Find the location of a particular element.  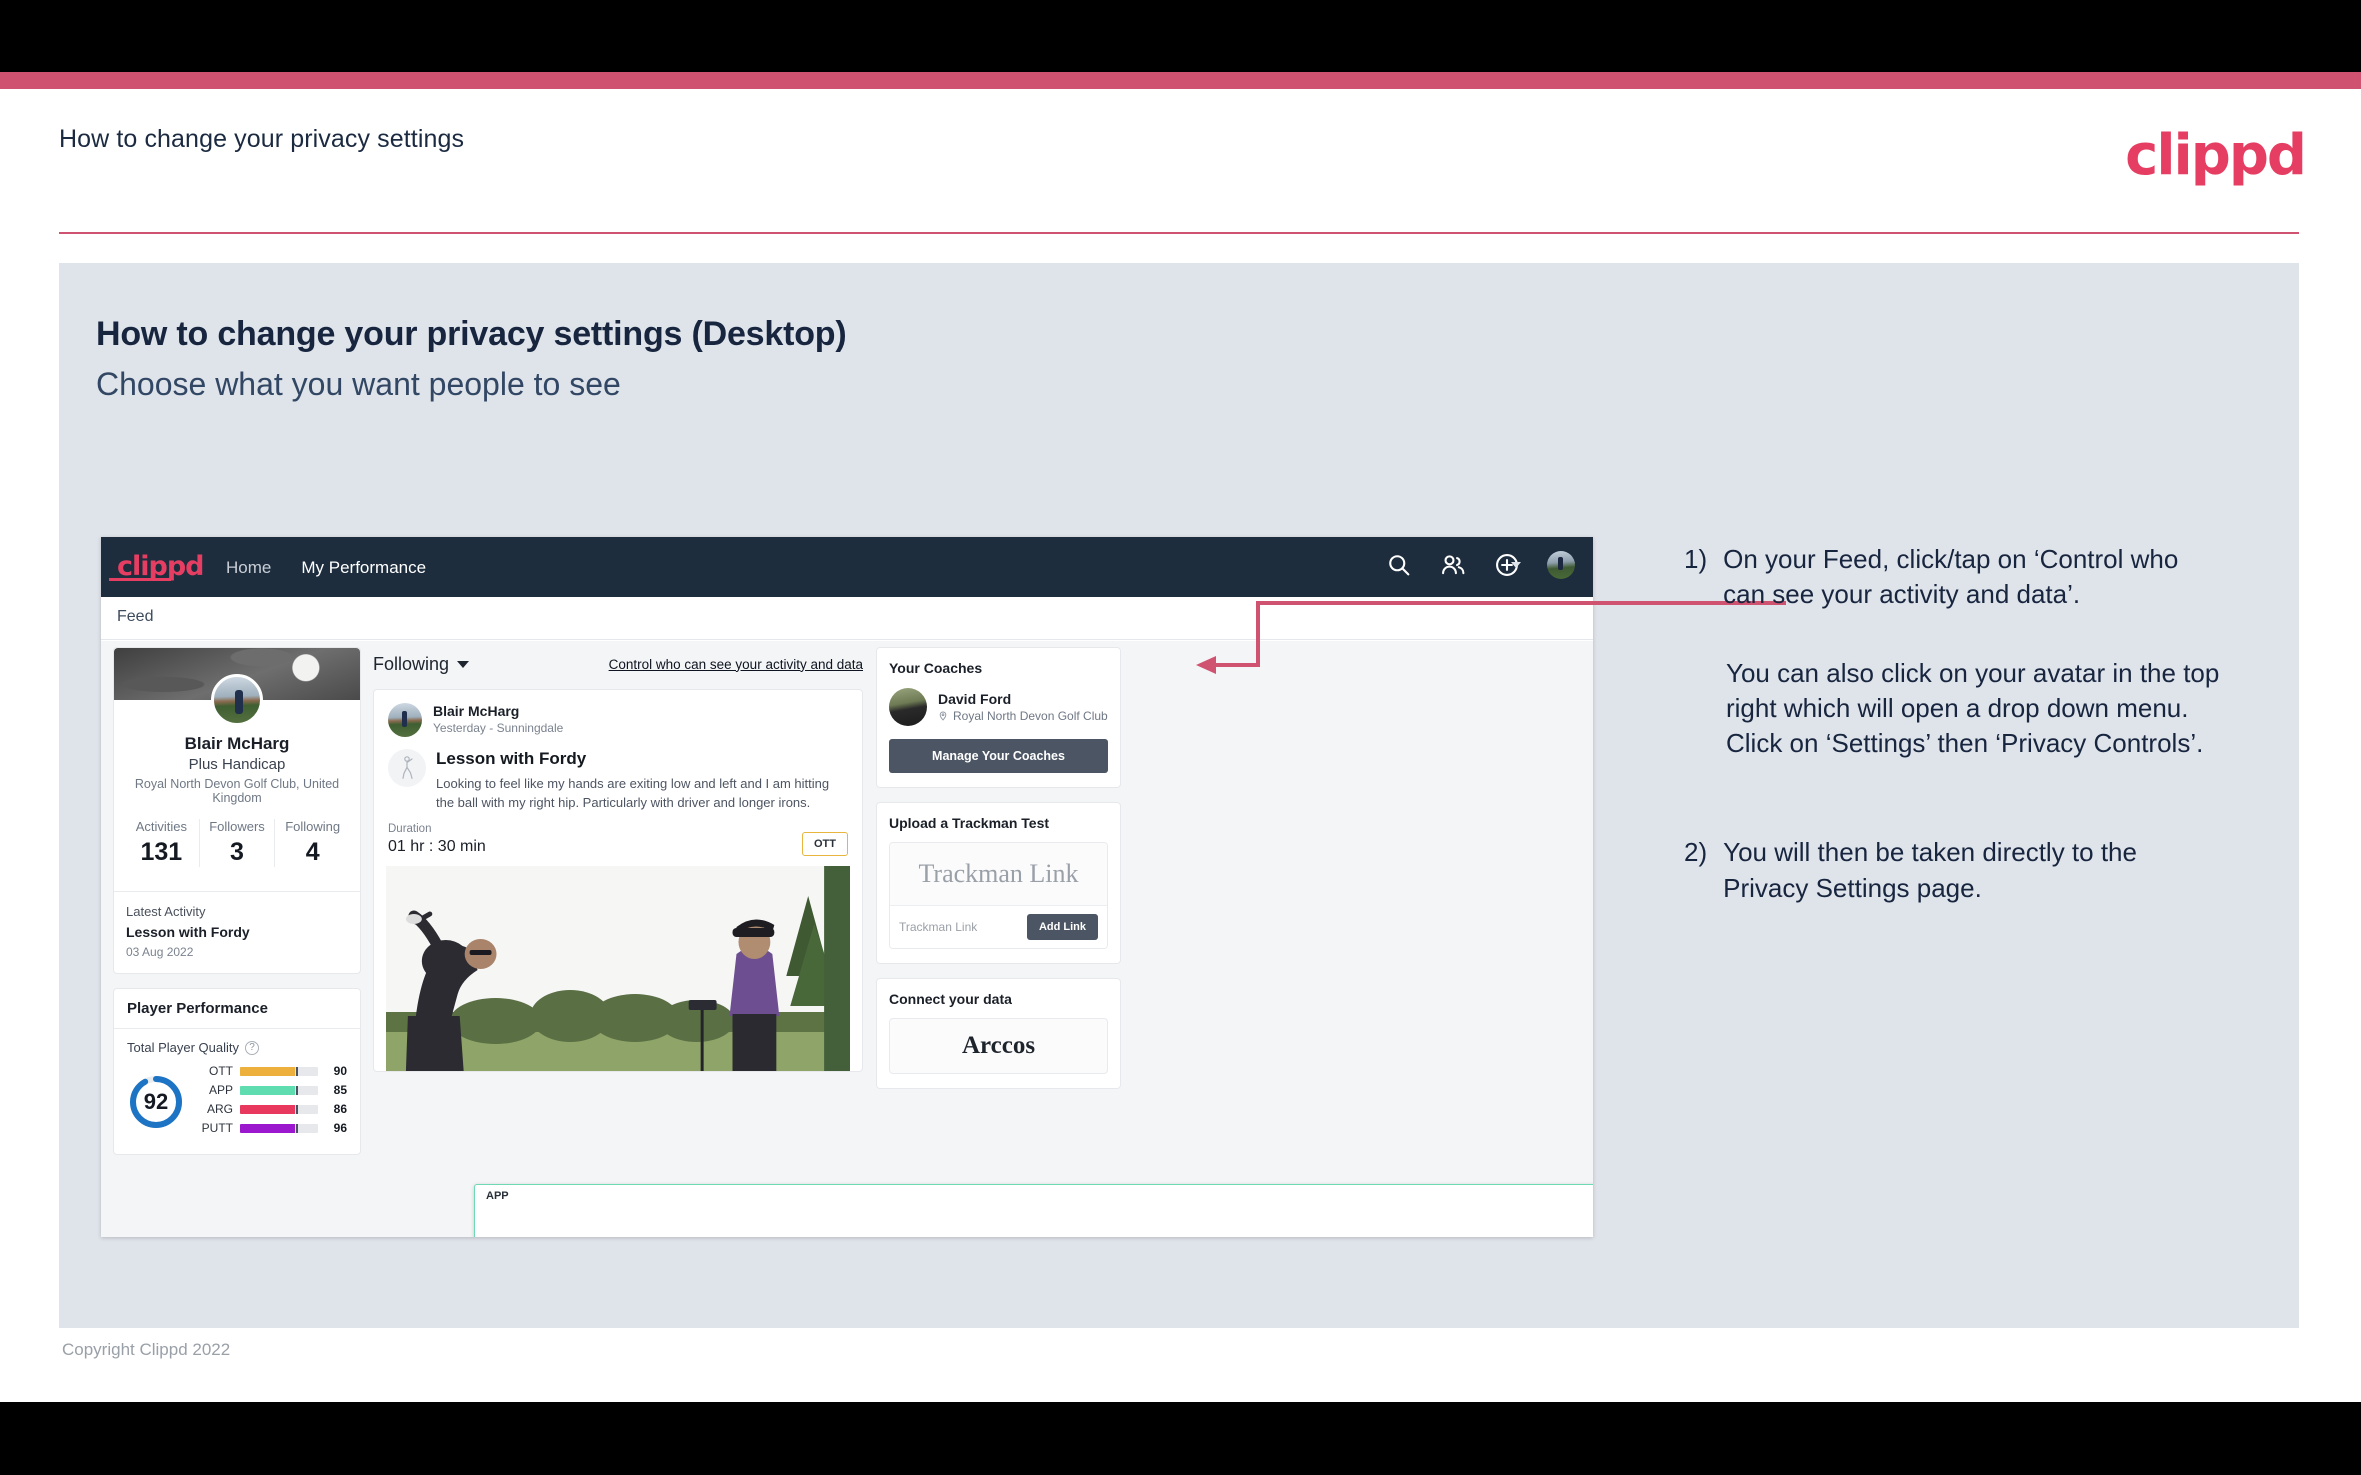

metric-value: 96 is located at coordinates (340, 1128).